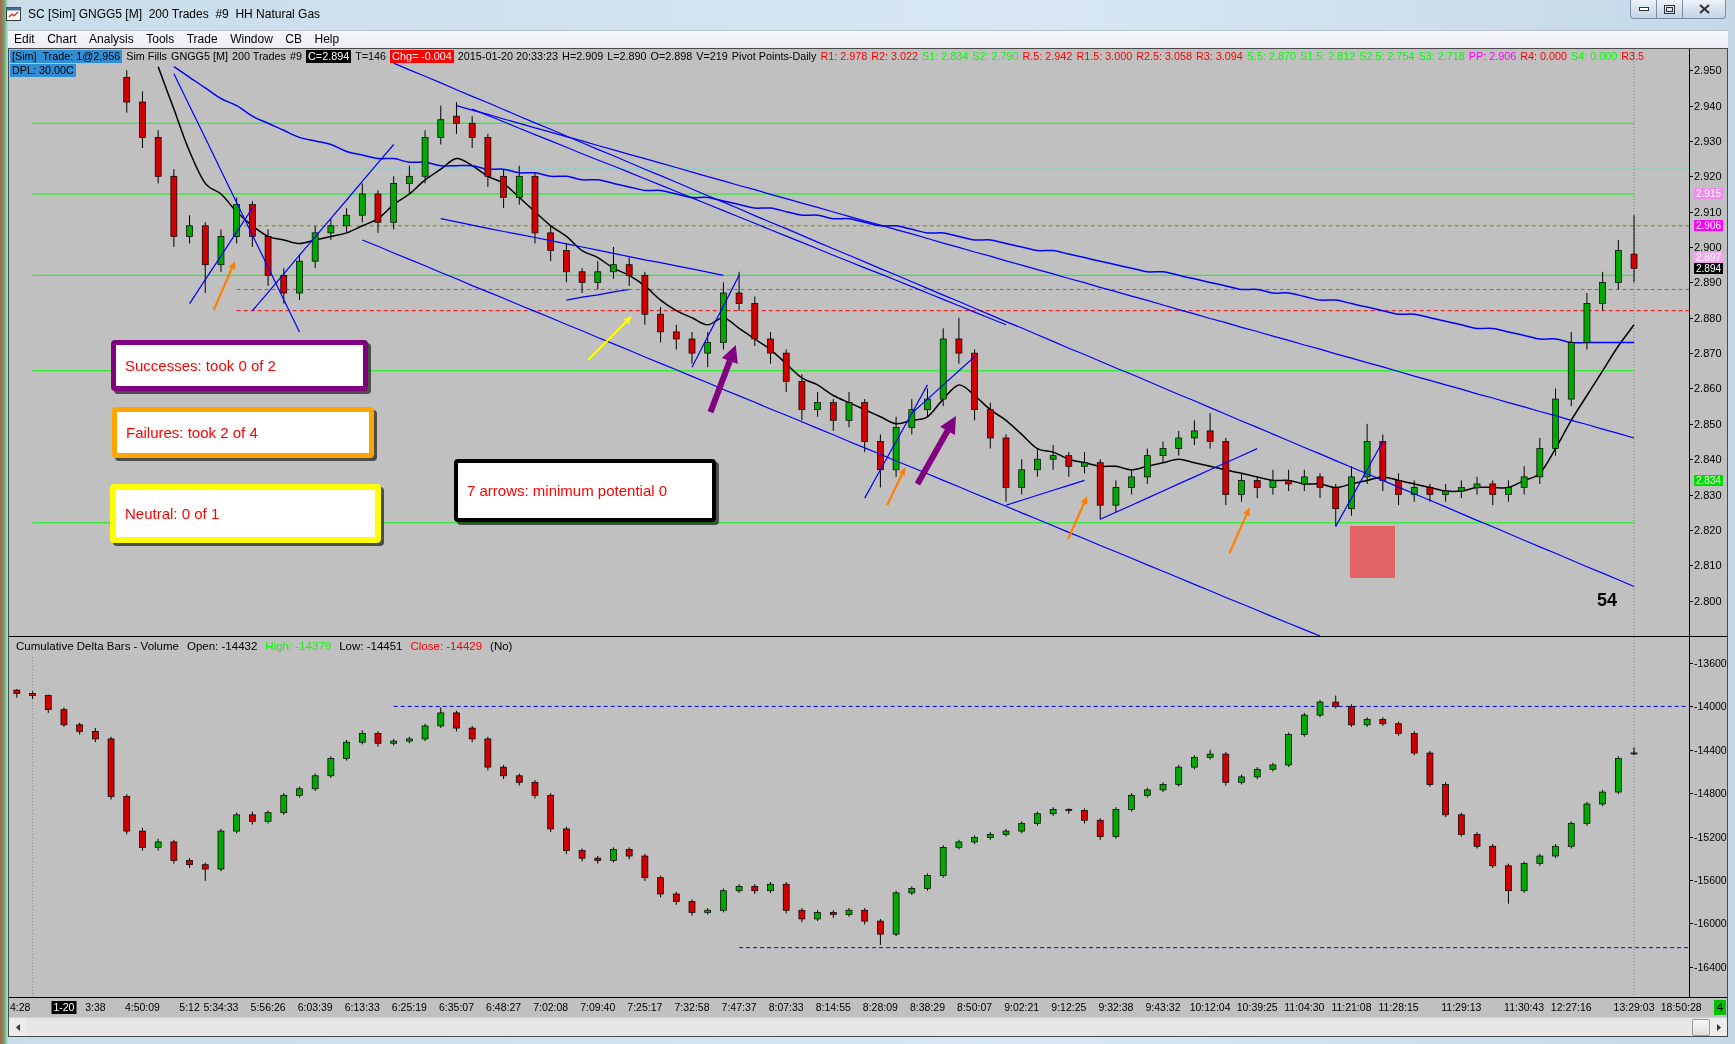 This screenshot has height=1044, width=1735. I want to click on price-scale-label: 2.850, so click(1706, 423).